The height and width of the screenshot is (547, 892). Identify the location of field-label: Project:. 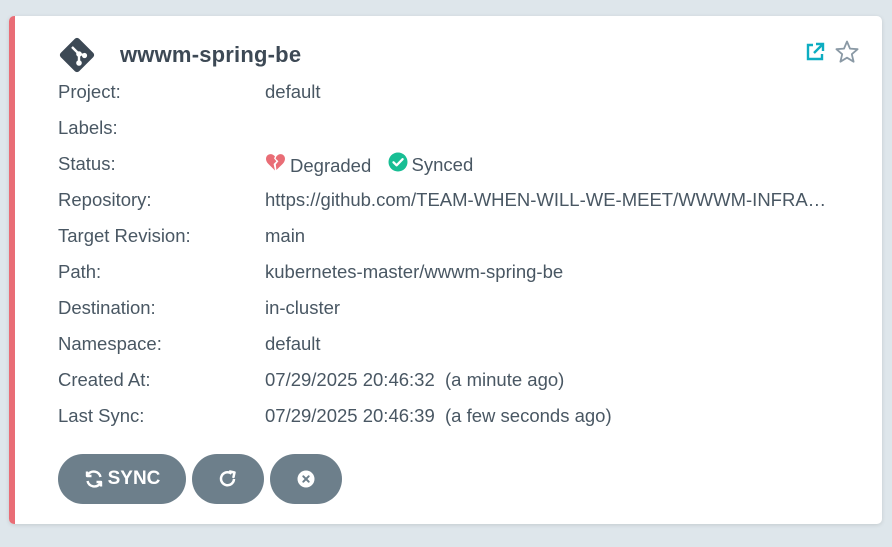
(89, 91).